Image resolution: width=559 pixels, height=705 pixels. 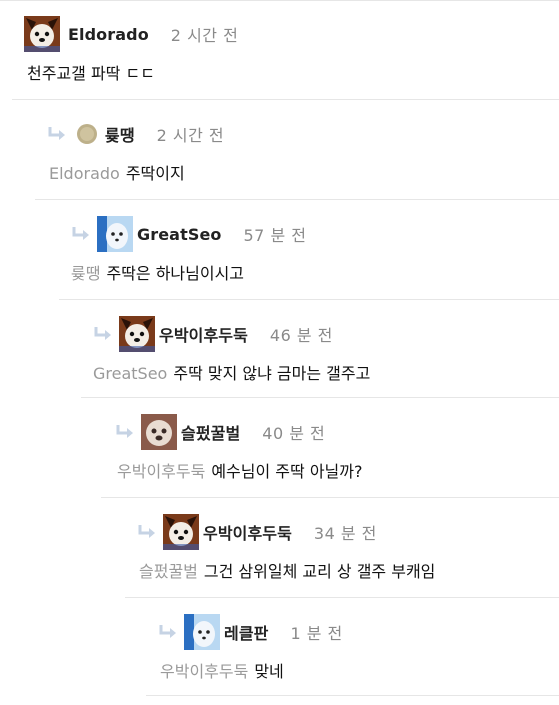 I want to click on comment-body: 륮땡 주딱은 하나님이시고, so click(x=157, y=272).